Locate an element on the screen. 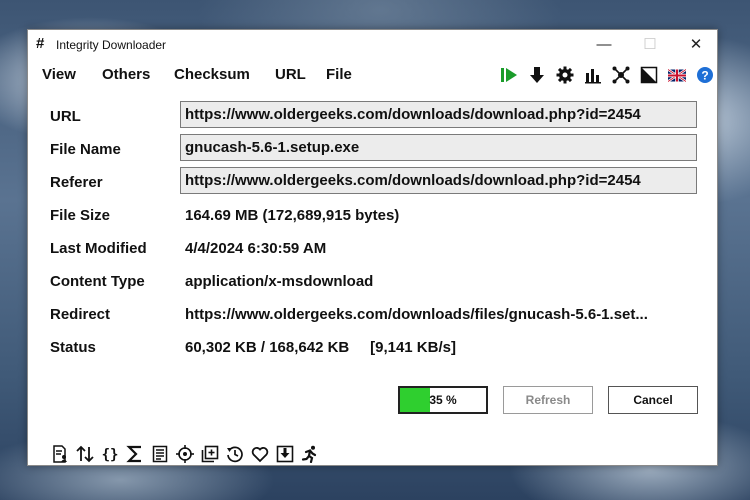  list-document-icon is located at coordinates (160, 454).